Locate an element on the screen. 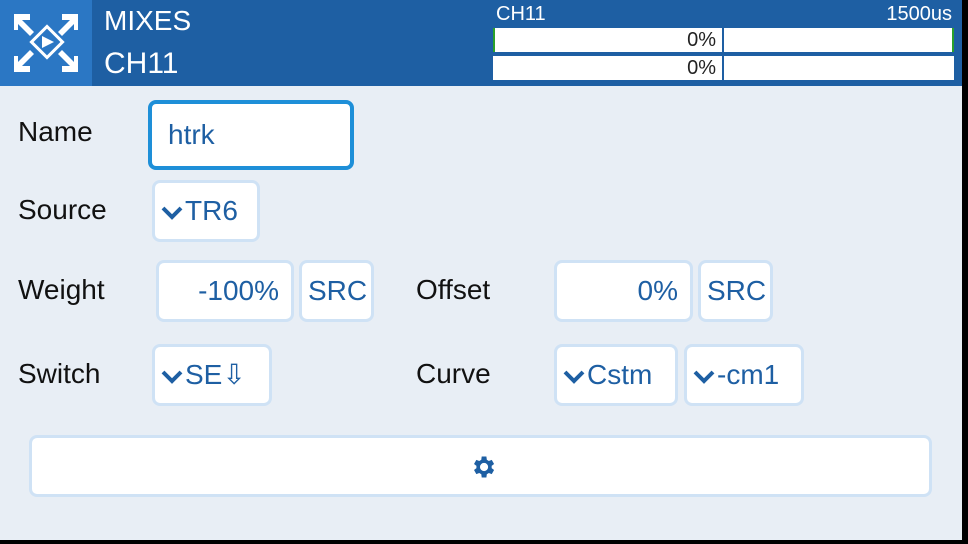  channel-output-bar: 0% is located at coordinates (723, 40).